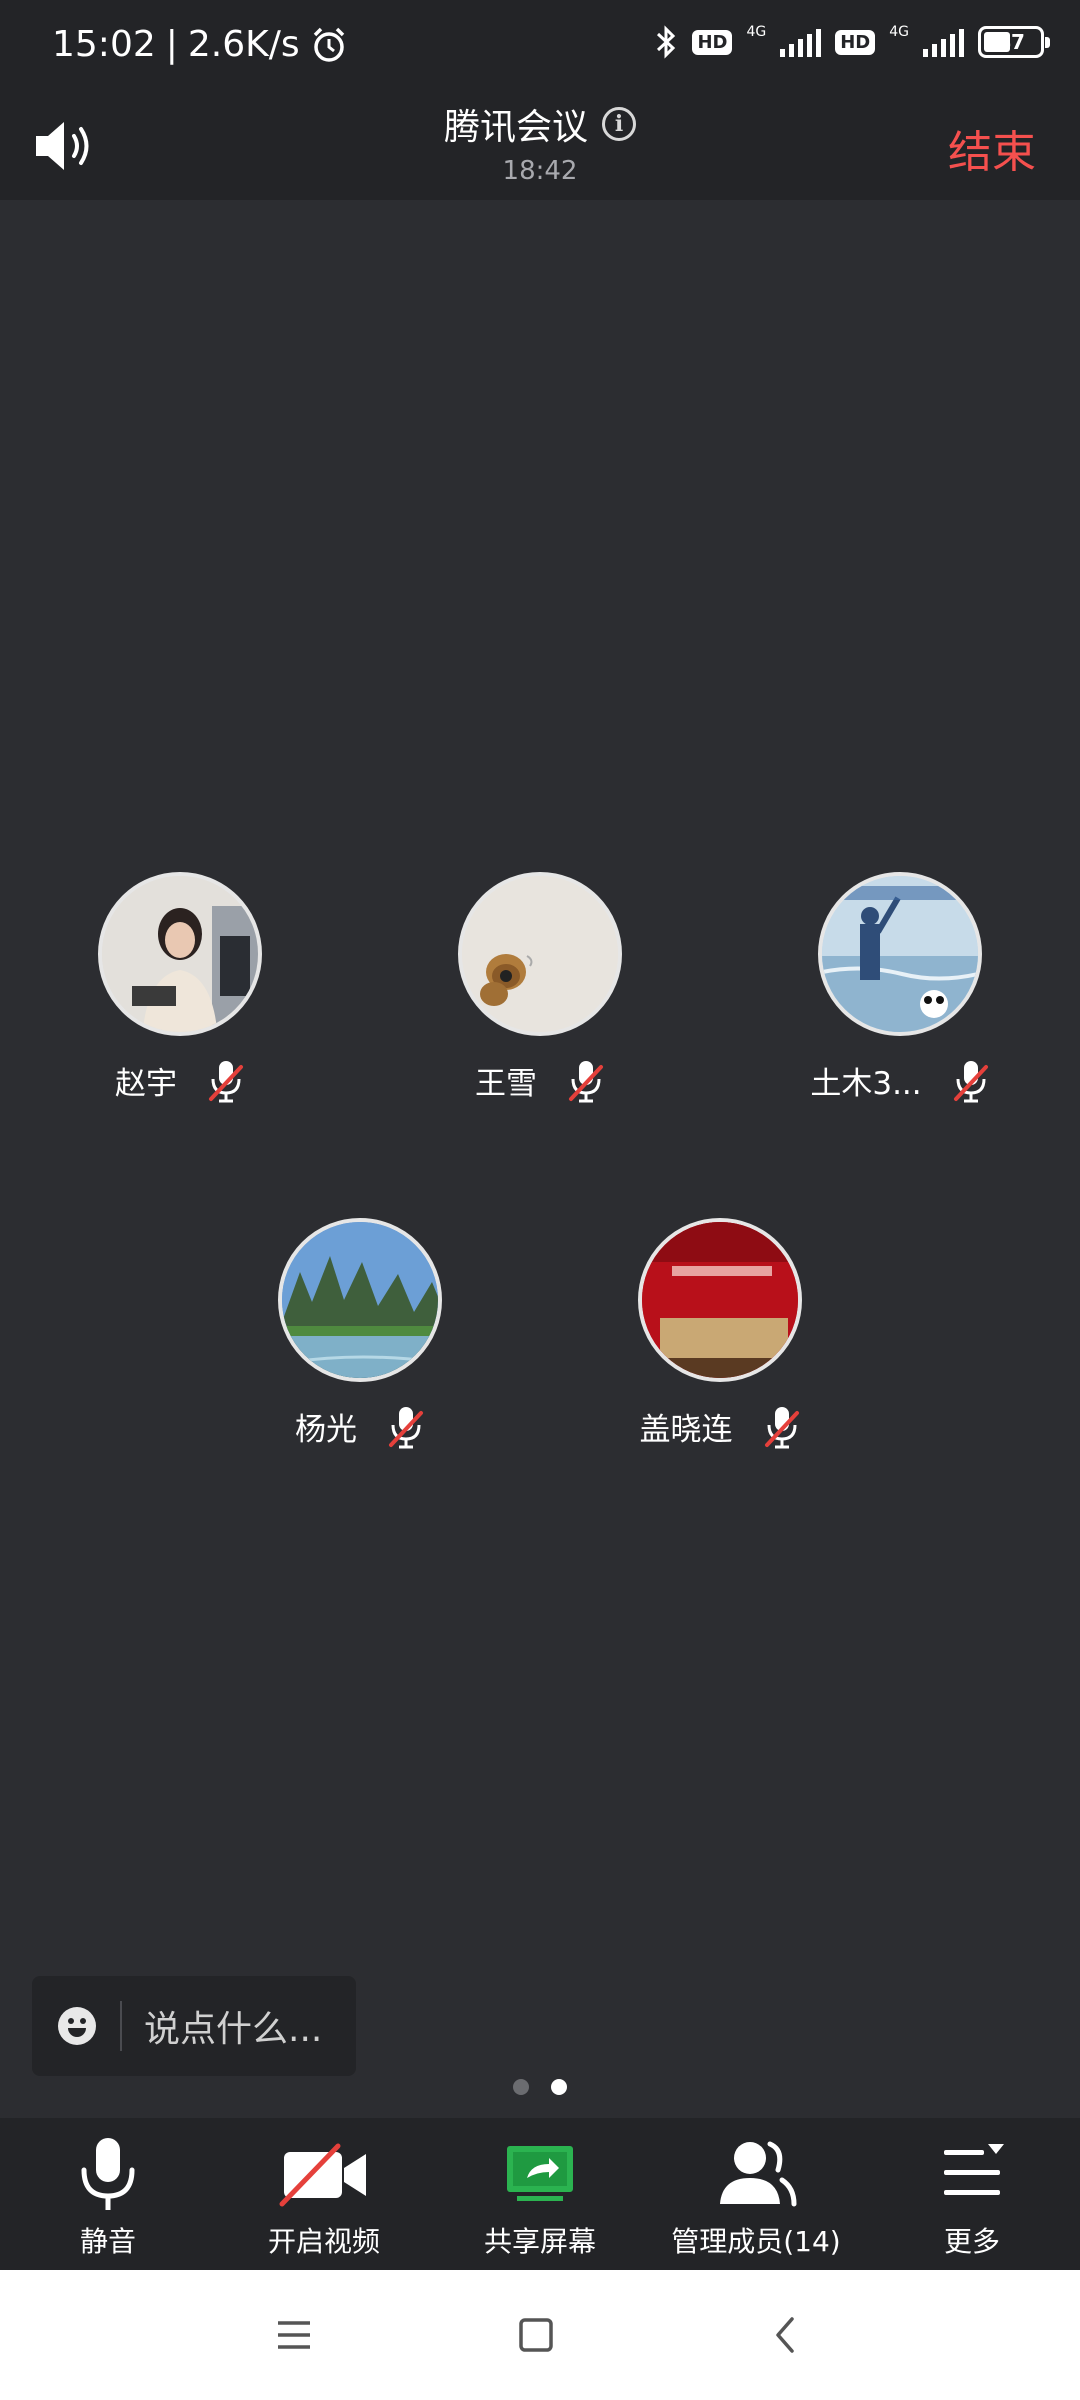  What do you see at coordinates (855, 42) in the screenshot?
I see `hd-badge-2: HD` at bounding box center [855, 42].